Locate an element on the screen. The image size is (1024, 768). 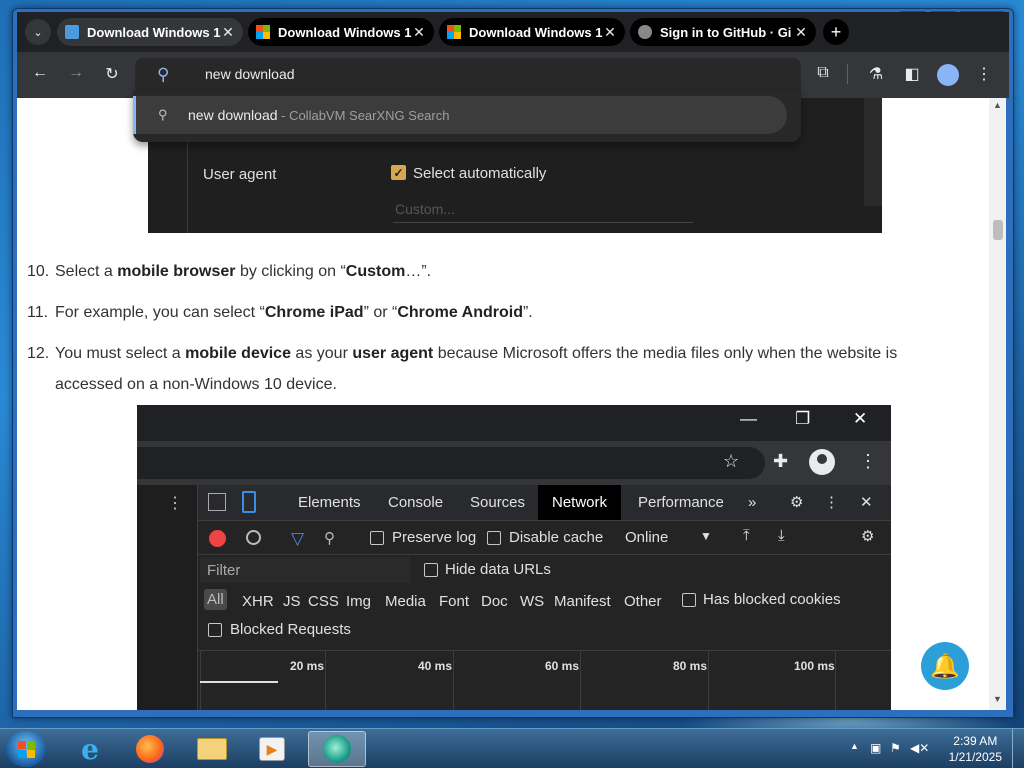
type-filter: JS is located at coordinates (292, 601).